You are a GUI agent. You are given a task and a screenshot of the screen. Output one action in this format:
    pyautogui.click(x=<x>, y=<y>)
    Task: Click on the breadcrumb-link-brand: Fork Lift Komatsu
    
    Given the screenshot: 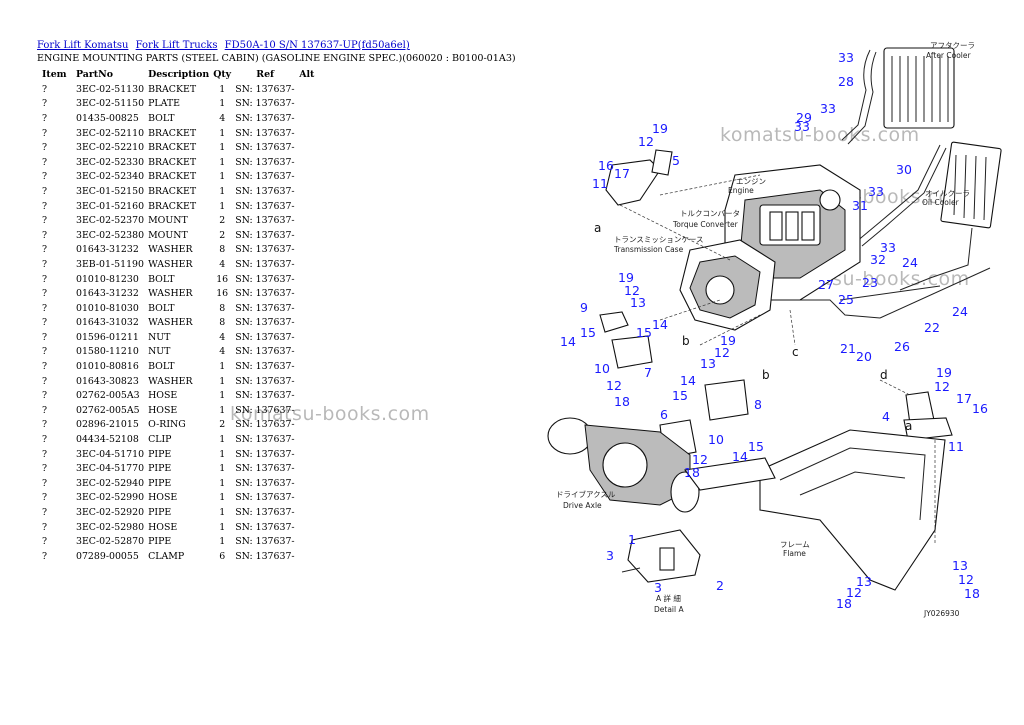 What is the action you would take?
    pyautogui.click(x=82, y=45)
    